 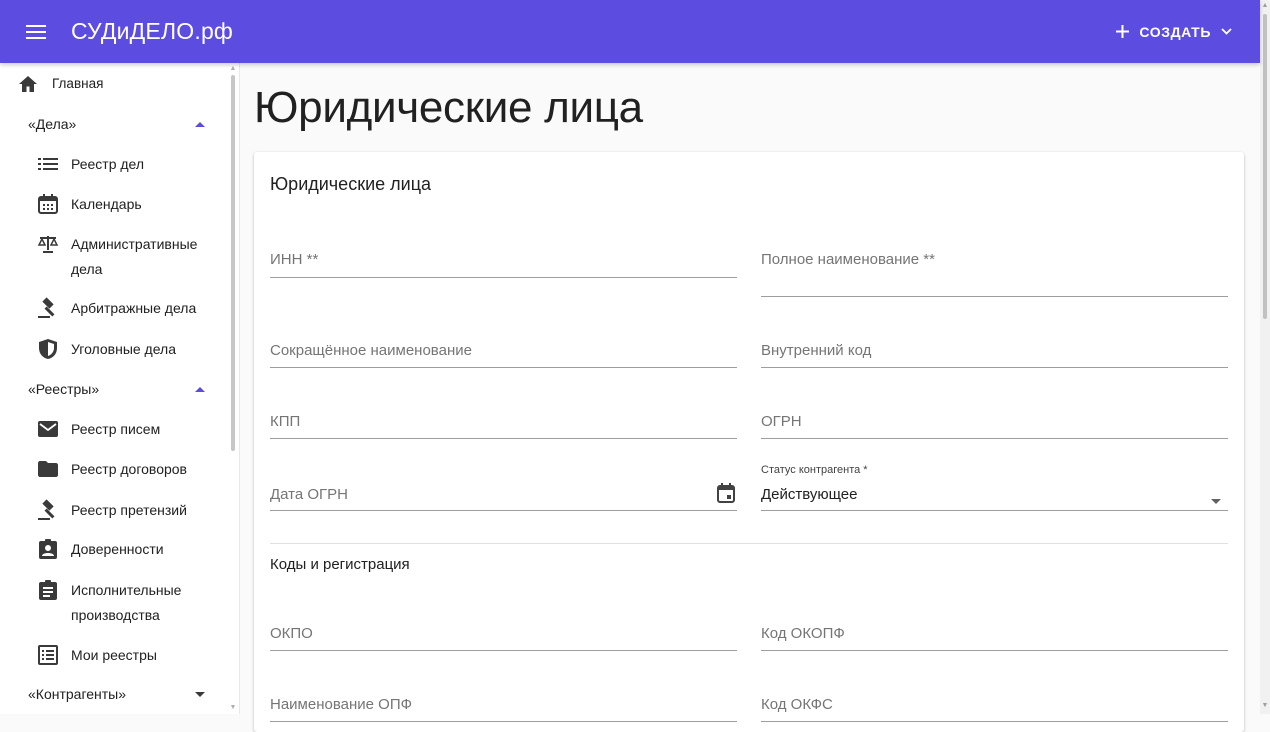 I want to click on okpo-placeholder: ОКПО, so click(x=291, y=633).